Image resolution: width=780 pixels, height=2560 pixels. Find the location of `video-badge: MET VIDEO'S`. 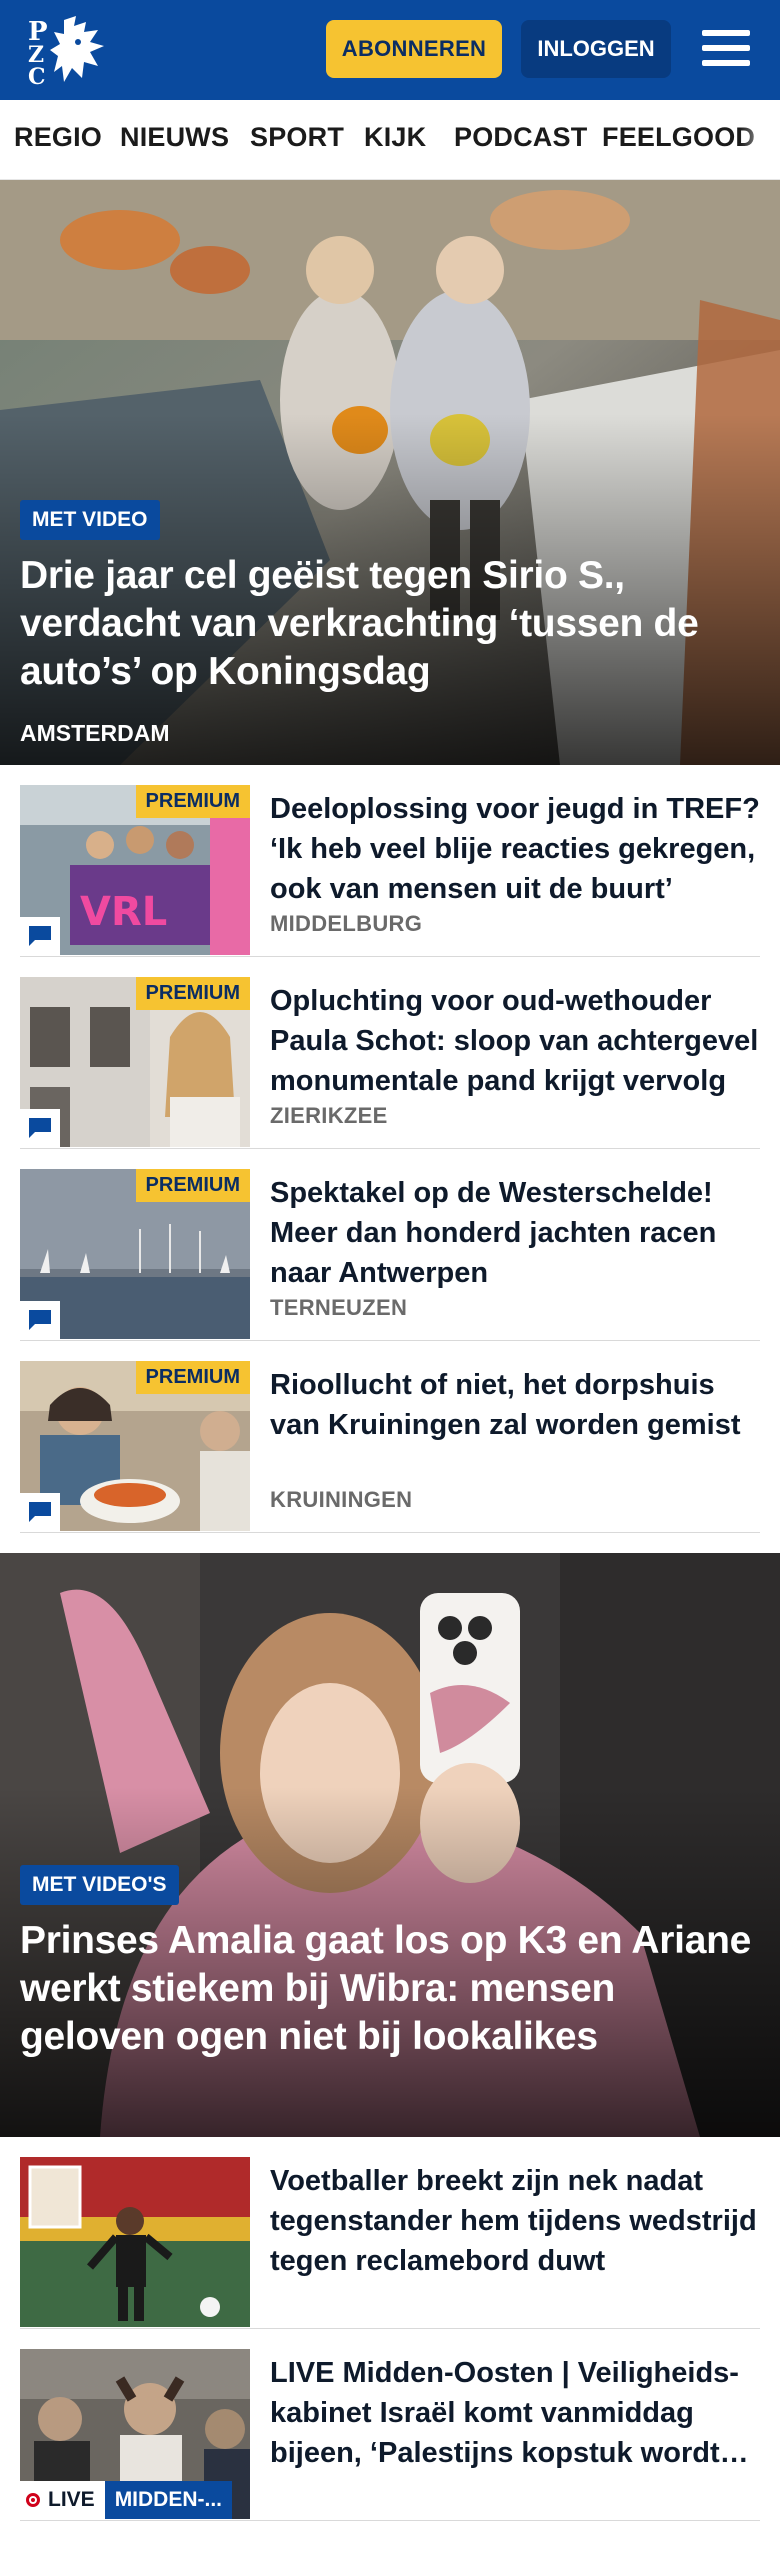

video-badge: MET VIDEO'S is located at coordinates (99, 1885).